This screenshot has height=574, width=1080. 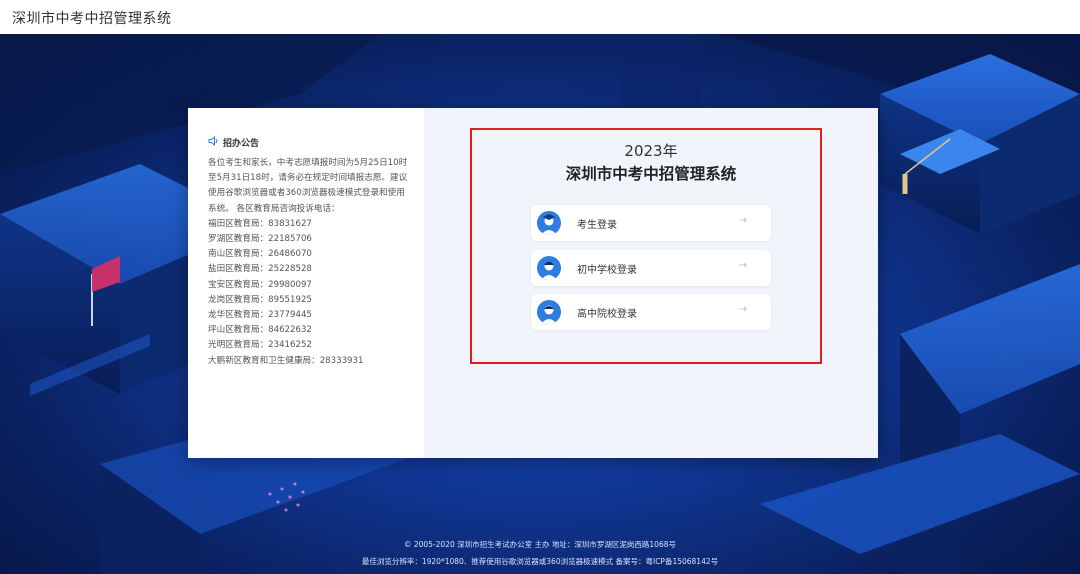 What do you see at coordinates (260, 254) in the screenshot?
I see `contact-nanshan: 南山区教育局：26486070` at bounding box center [260, 254].